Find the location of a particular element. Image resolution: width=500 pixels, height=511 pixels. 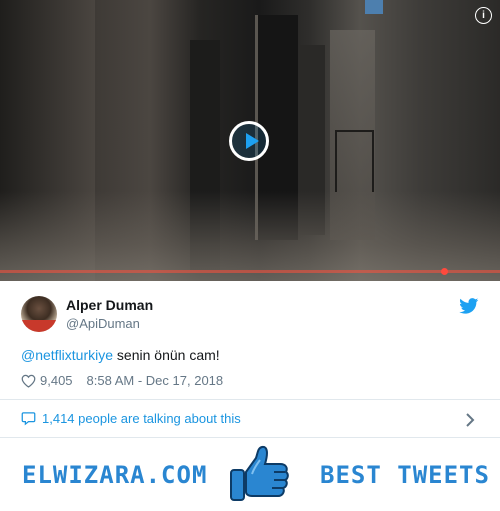

tweet-body: senin önün cam! is located at coordinates (166, 355).